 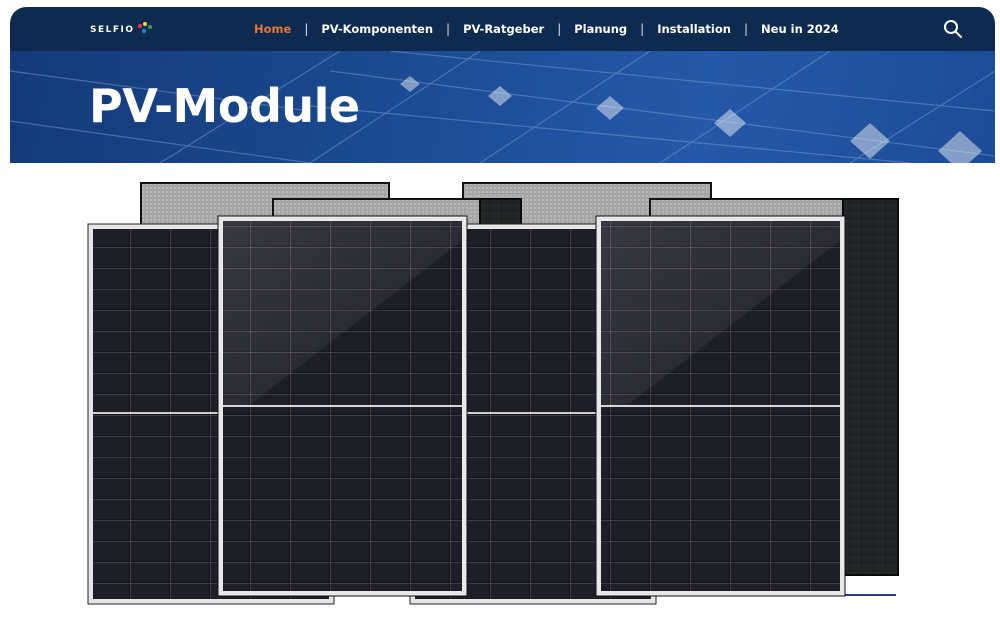 What do you see at coordinates (224, 106) in the screenshot?
I see `page-title: PV-Module` at bounding box center [224, 106].